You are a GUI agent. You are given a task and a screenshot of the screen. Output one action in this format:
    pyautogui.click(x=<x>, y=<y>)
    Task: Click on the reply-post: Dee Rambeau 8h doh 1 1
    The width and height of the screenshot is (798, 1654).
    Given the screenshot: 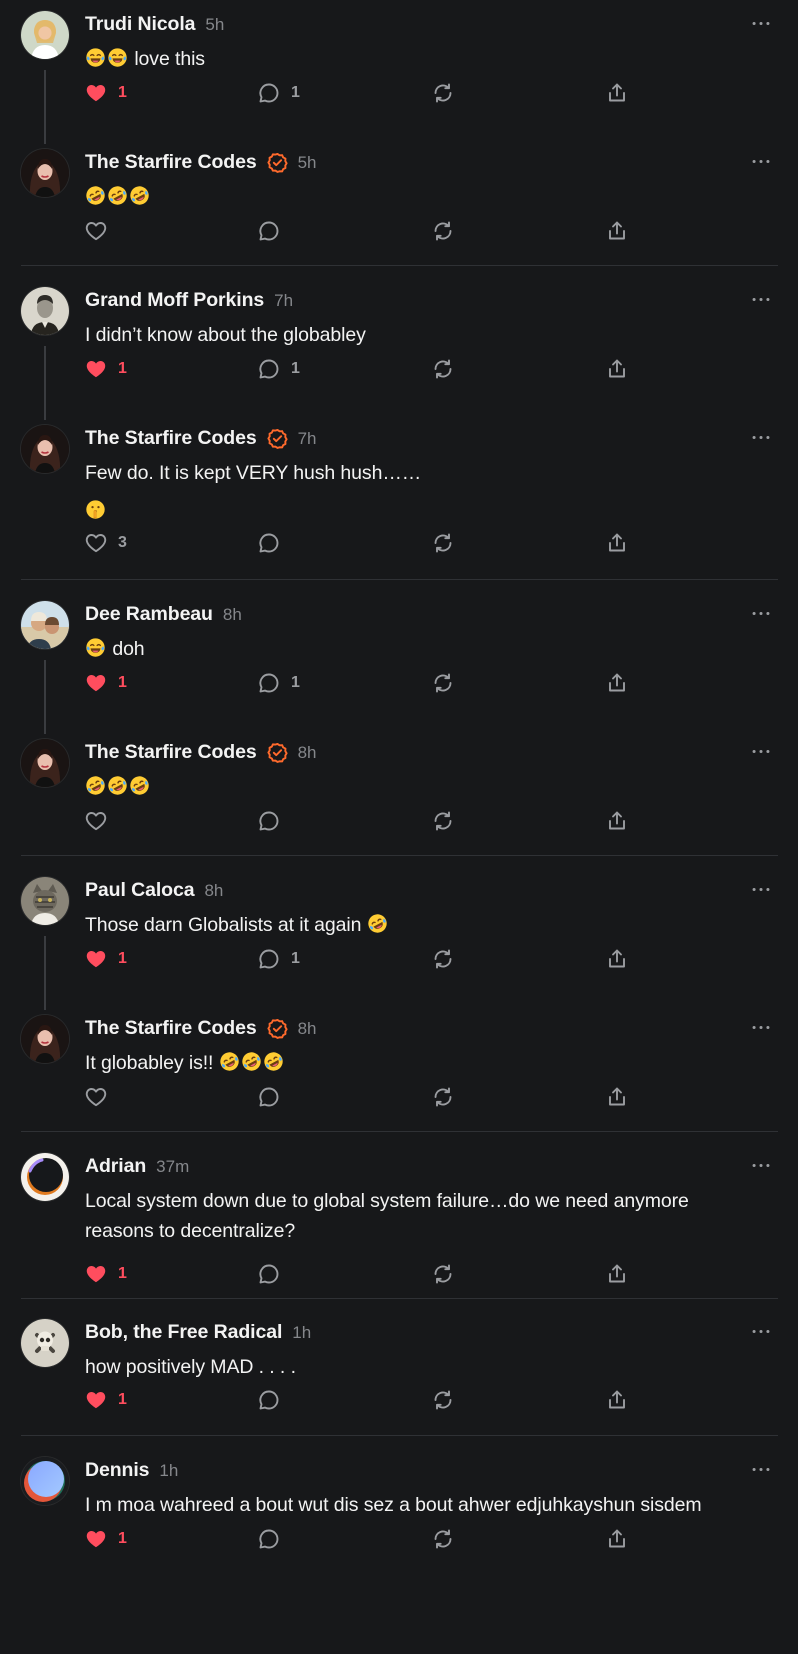 What is the action you would take?
    pyautogui.click(x=399, y=662)
    